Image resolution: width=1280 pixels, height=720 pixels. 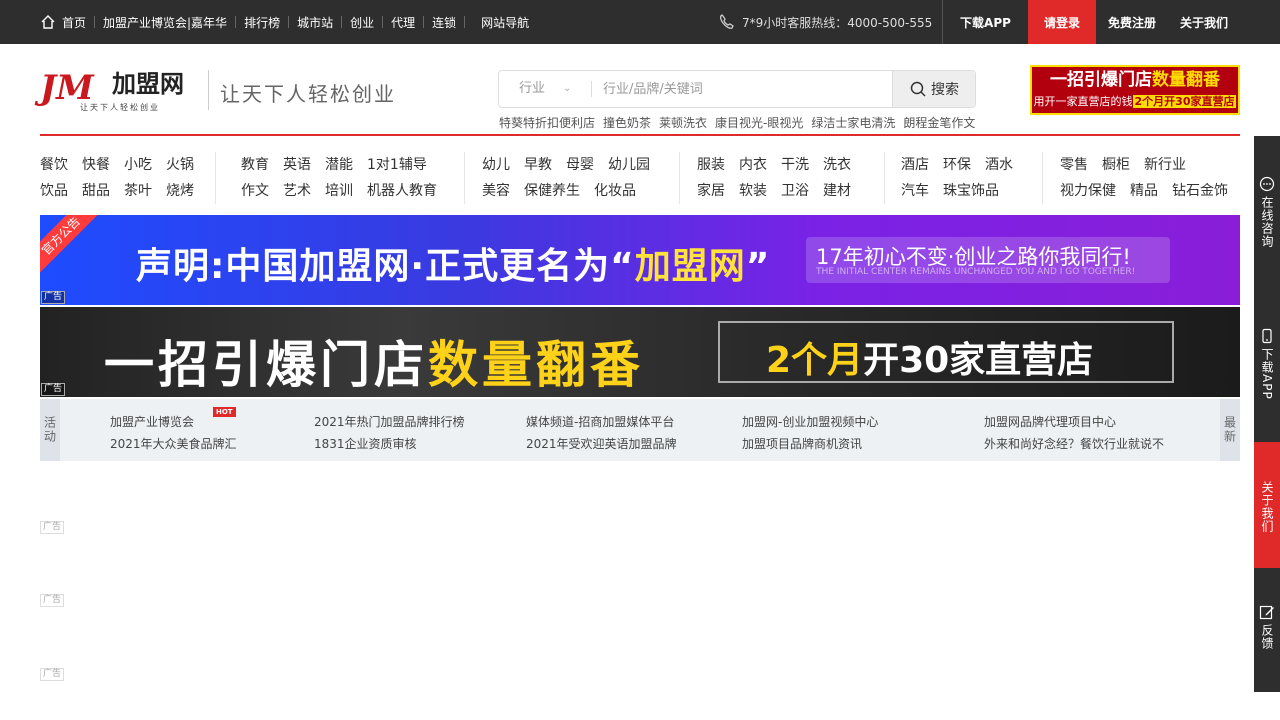 I want to click on category-link: 快餐, so click(x=96, y=165).